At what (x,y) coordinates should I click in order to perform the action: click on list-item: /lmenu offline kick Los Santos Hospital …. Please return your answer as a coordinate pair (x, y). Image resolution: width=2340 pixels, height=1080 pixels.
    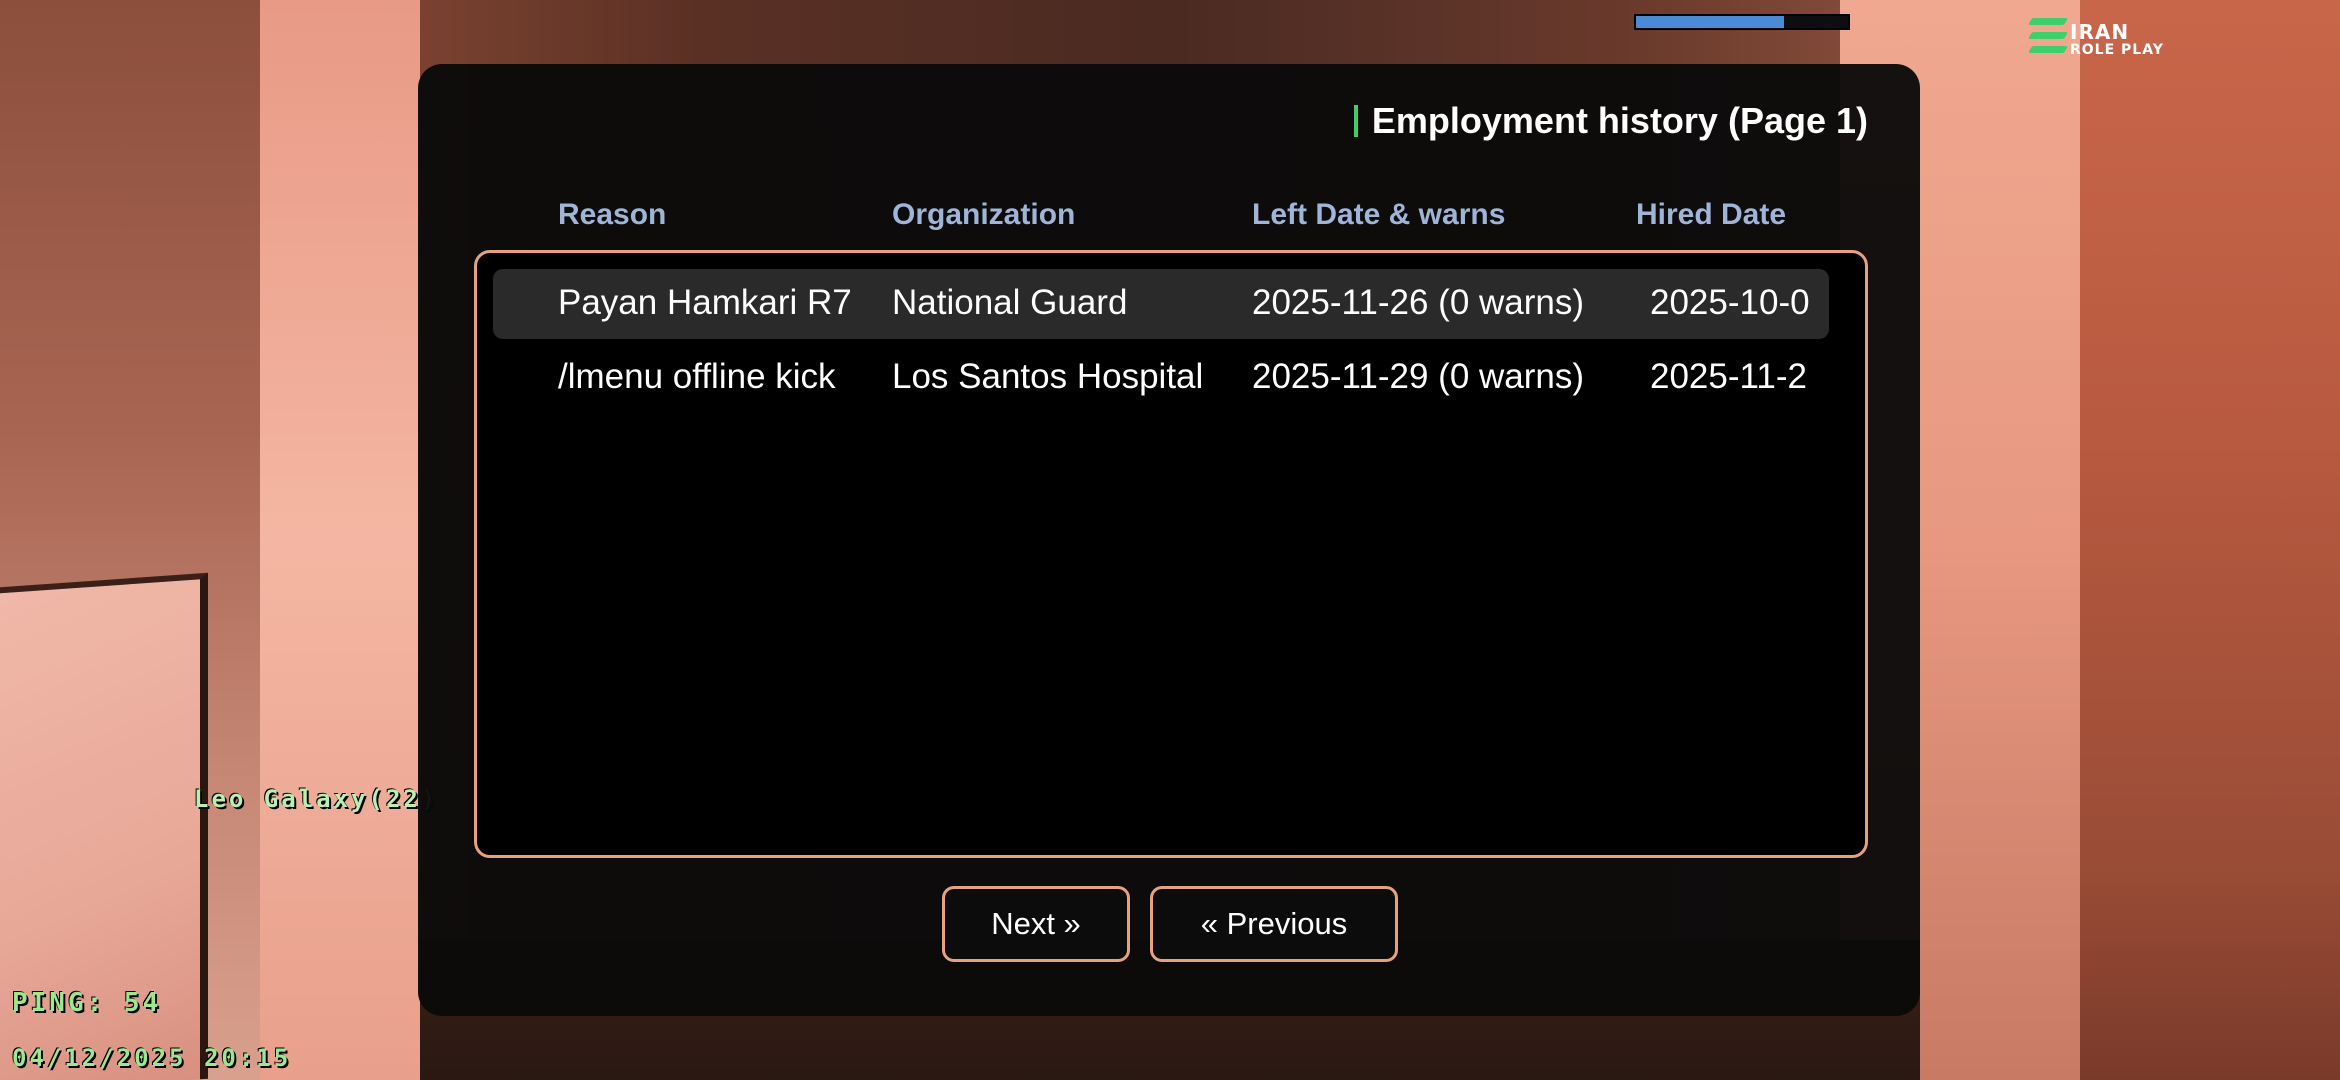
    Looking at the image, I should click on (1161, 378).